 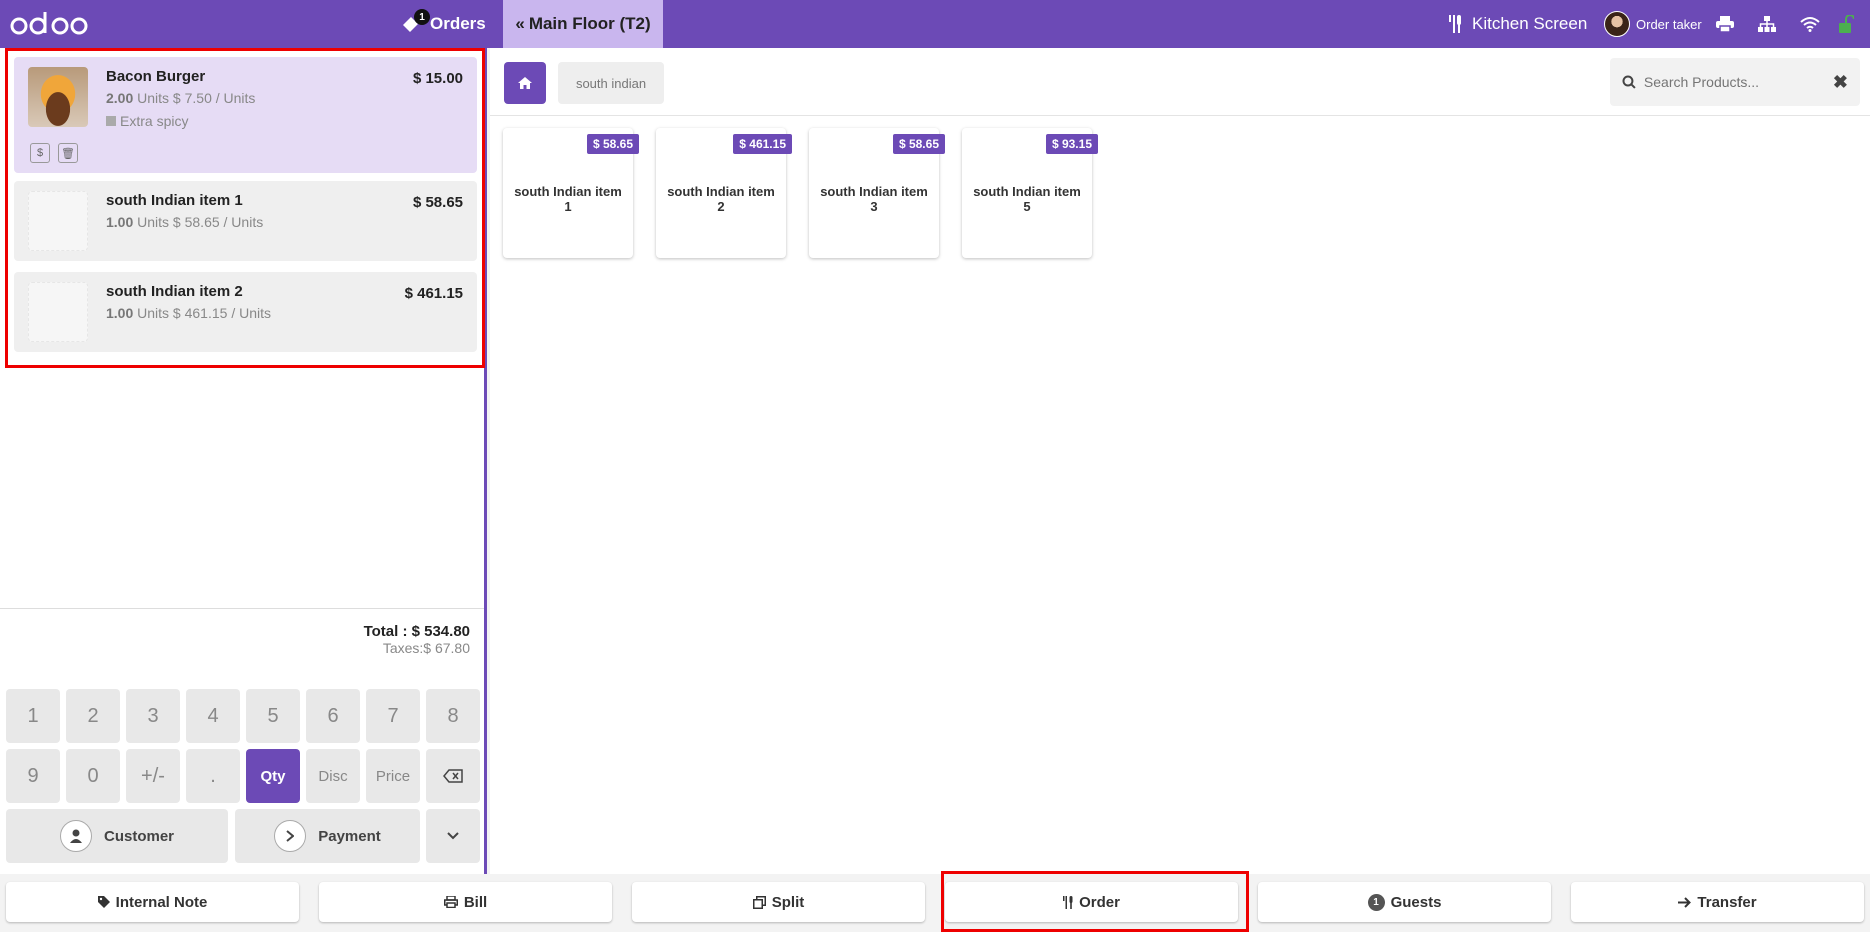 I want to click on numpad-key-2: 2, so click(x=93, y=716).